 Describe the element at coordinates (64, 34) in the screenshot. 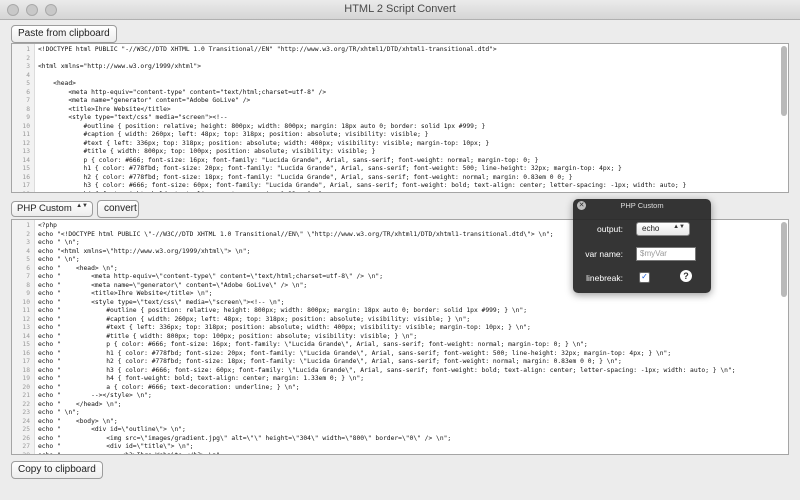

I see `paste-from-clipboard-button: Paste from clipboard` at that location.